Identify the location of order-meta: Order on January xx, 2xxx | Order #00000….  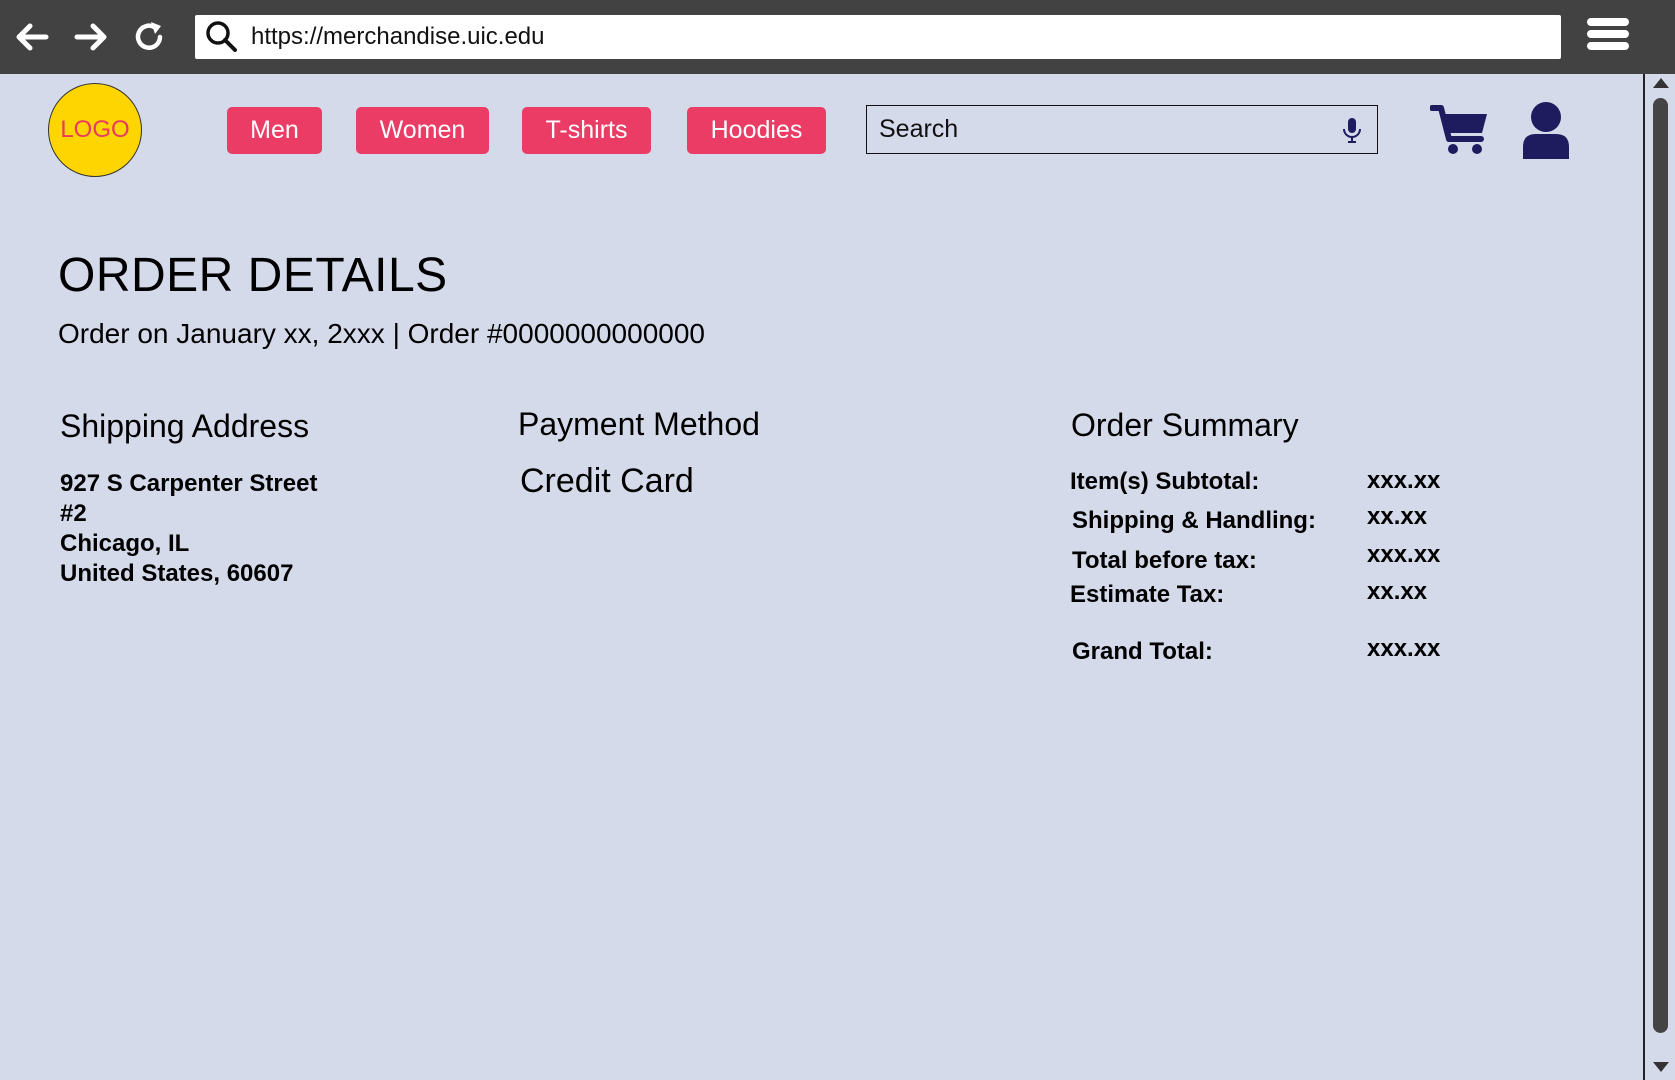
(381, 333).